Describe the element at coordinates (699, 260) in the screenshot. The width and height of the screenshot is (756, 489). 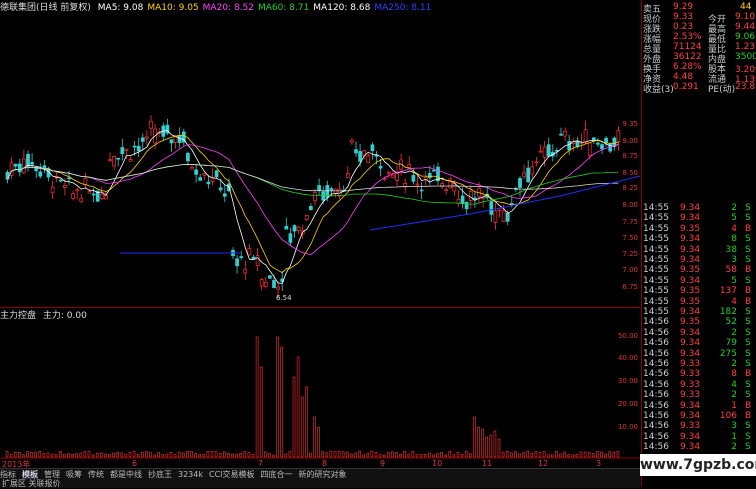
I see `tick-row: 14:55 9.34 3 S` at that location.